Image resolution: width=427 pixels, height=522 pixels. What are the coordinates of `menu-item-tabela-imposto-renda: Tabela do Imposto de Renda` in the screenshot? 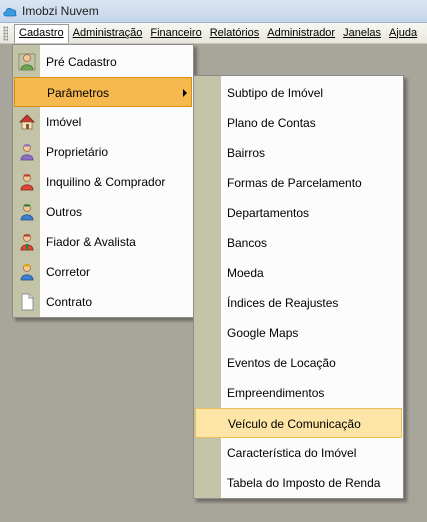 It's located at (298, 483).